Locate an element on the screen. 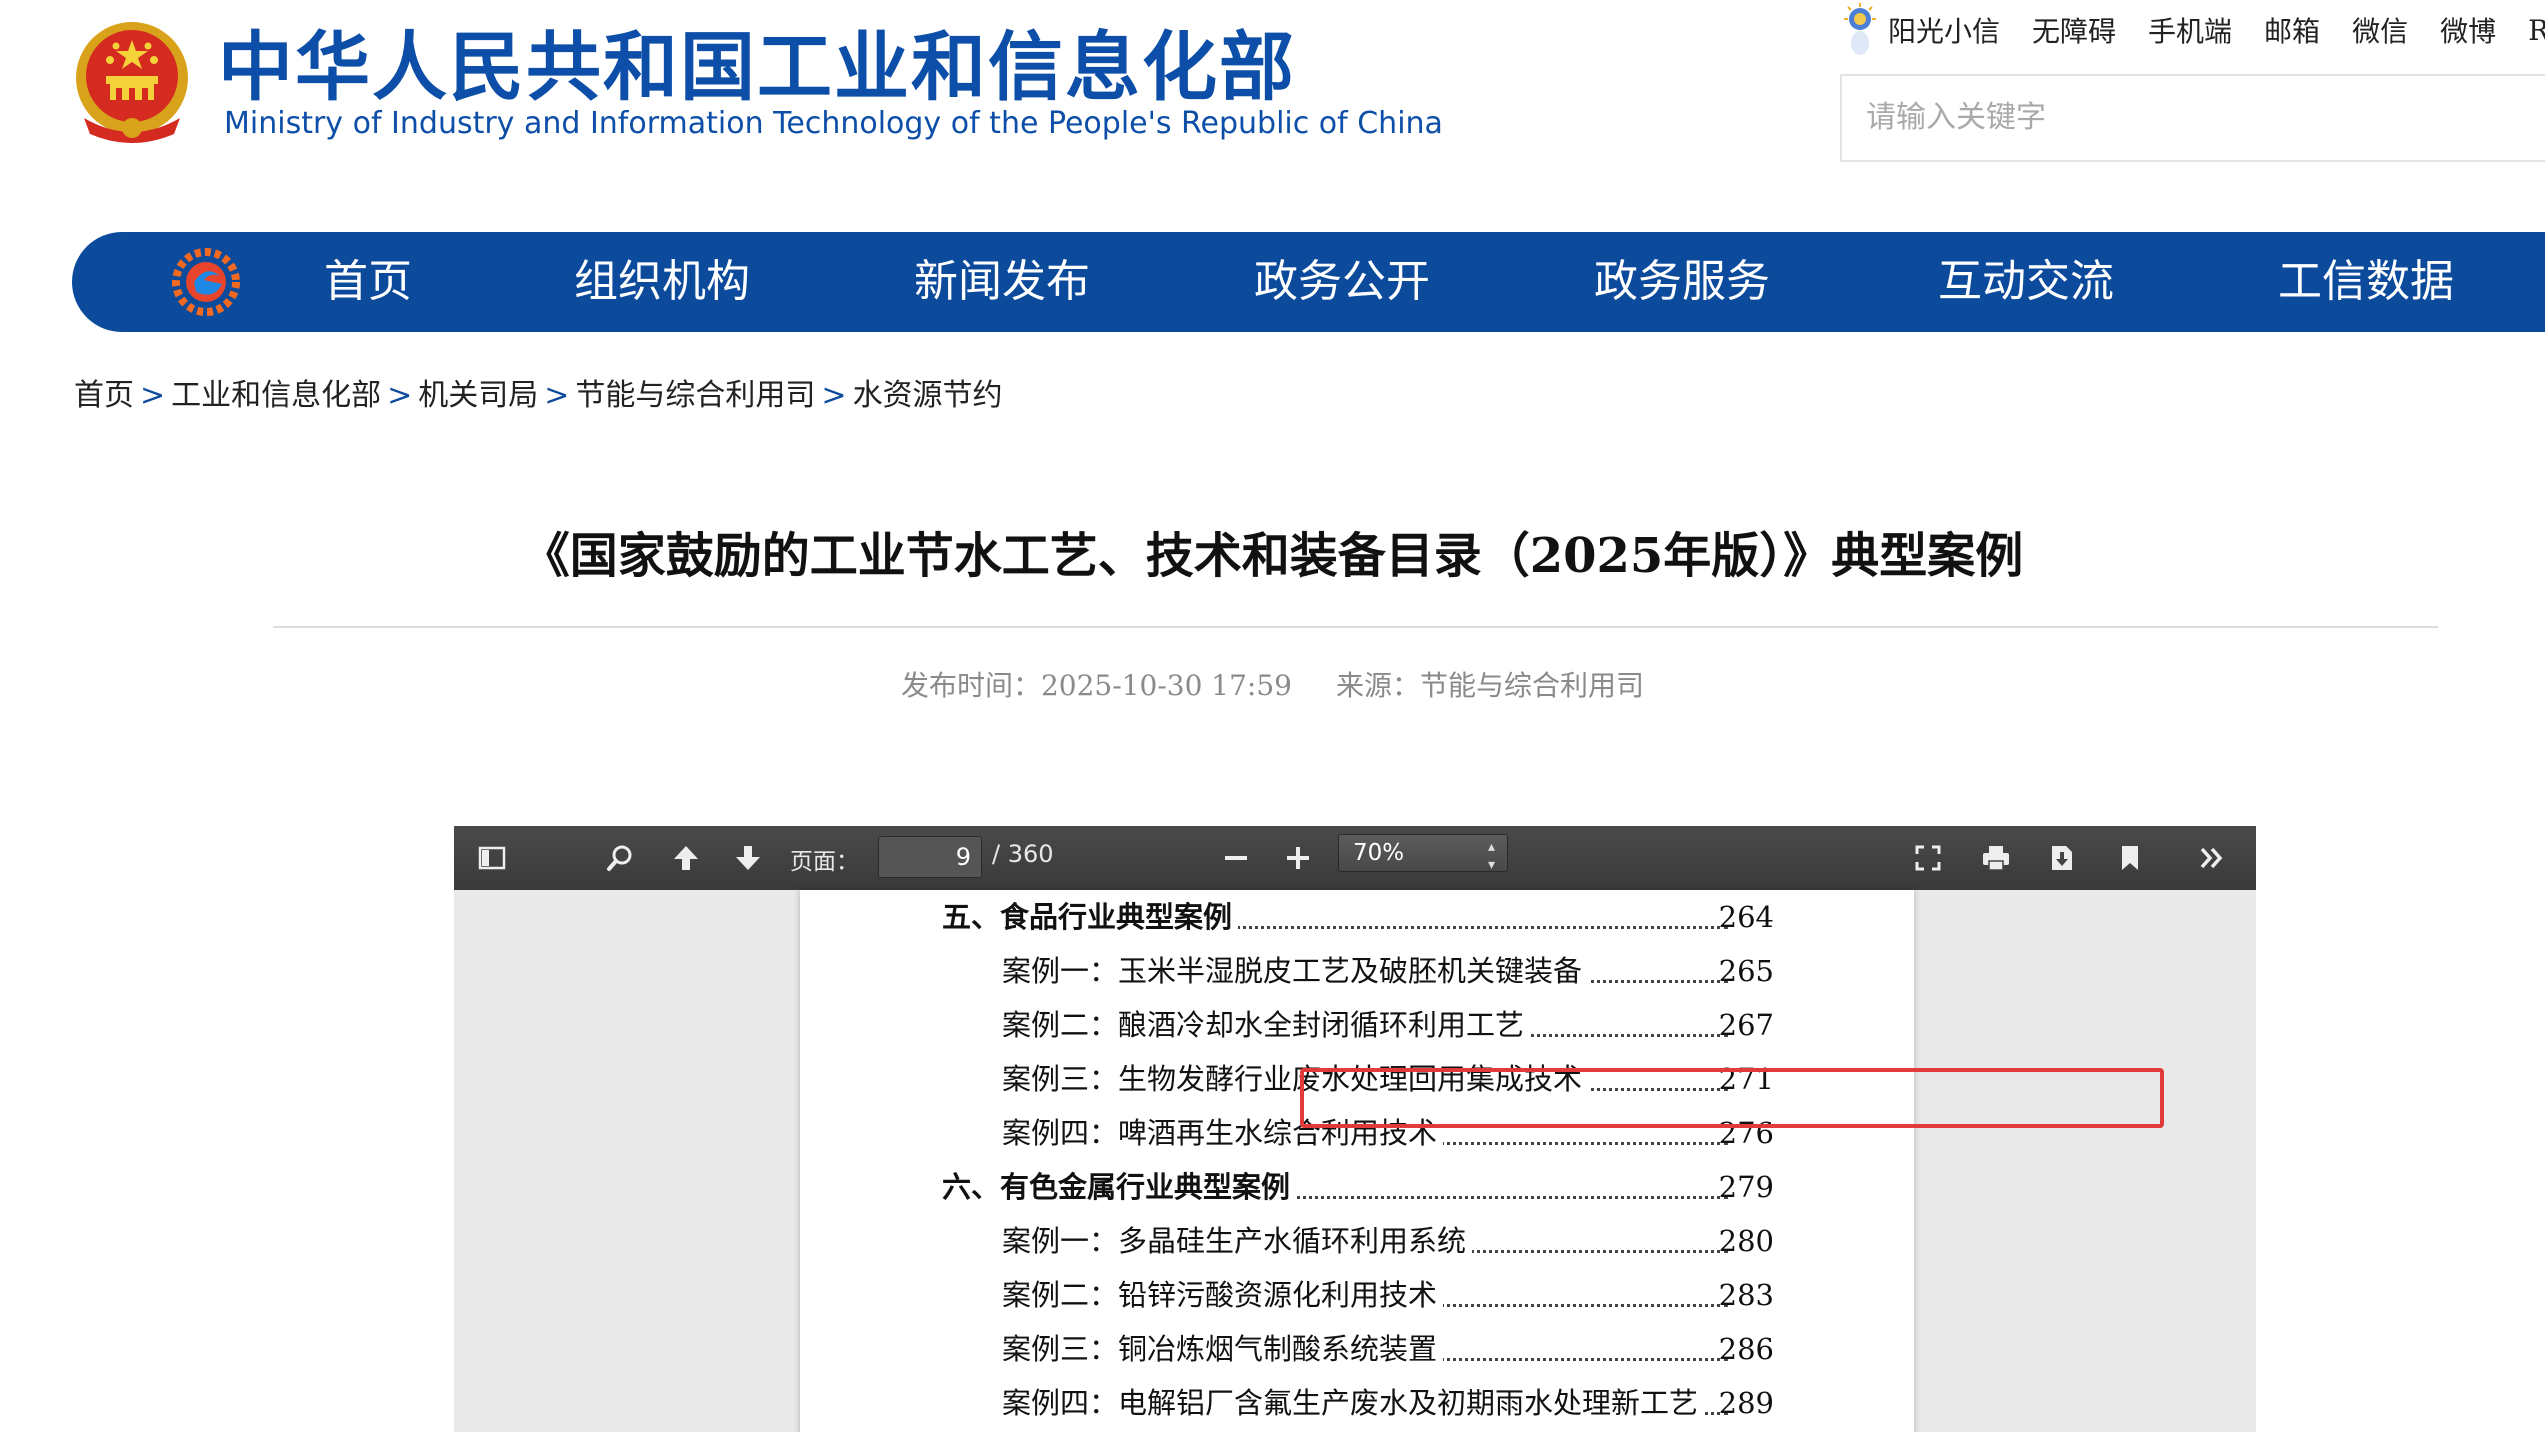 The height and width of the screenshot is (1432, 2545). article-title: 《国家鼓励的工业节水工艺、技术和装备目录（2025年版）》典型案例 is located at coordinates (1272, 556).